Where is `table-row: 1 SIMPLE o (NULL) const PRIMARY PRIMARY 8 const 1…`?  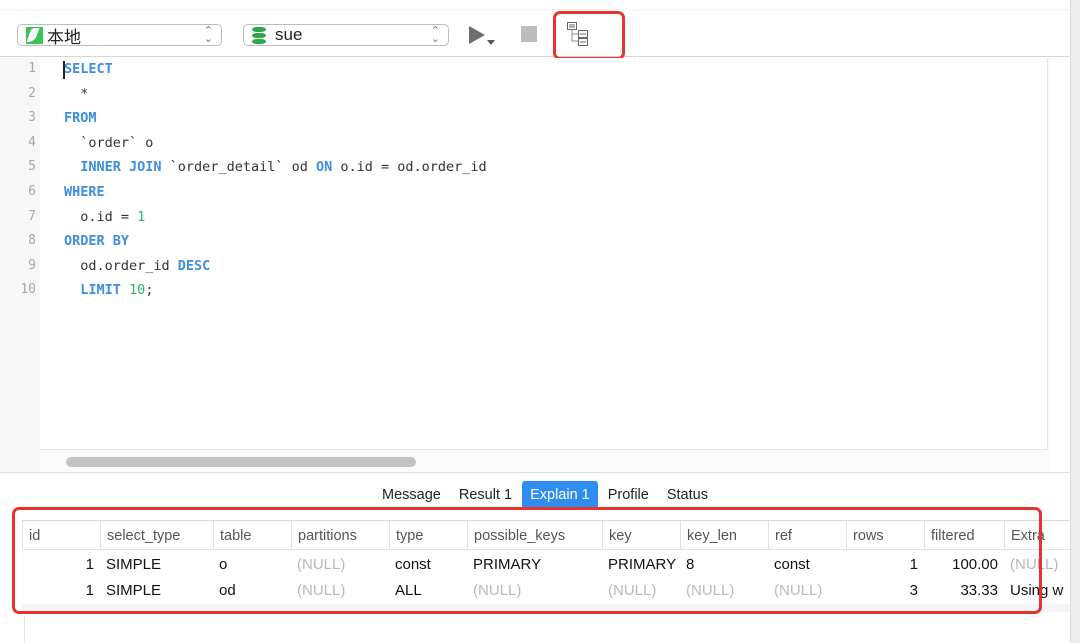 table-row: 1 SIMPLE o (NULL) const PRIMARY PRIMARY 8 const 1… is located at coordinates (546, 565).